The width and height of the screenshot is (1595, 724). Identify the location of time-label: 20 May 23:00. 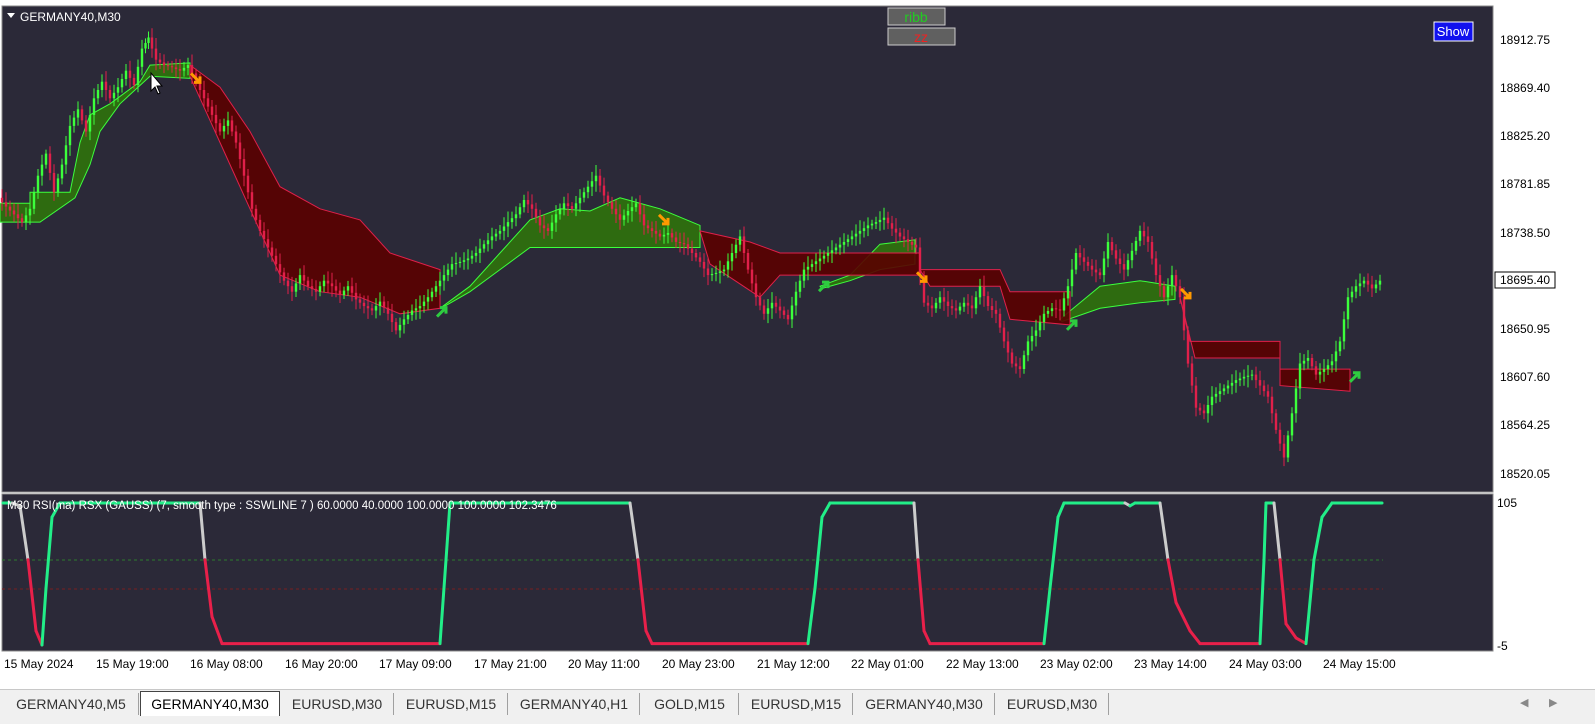
(698, 664).